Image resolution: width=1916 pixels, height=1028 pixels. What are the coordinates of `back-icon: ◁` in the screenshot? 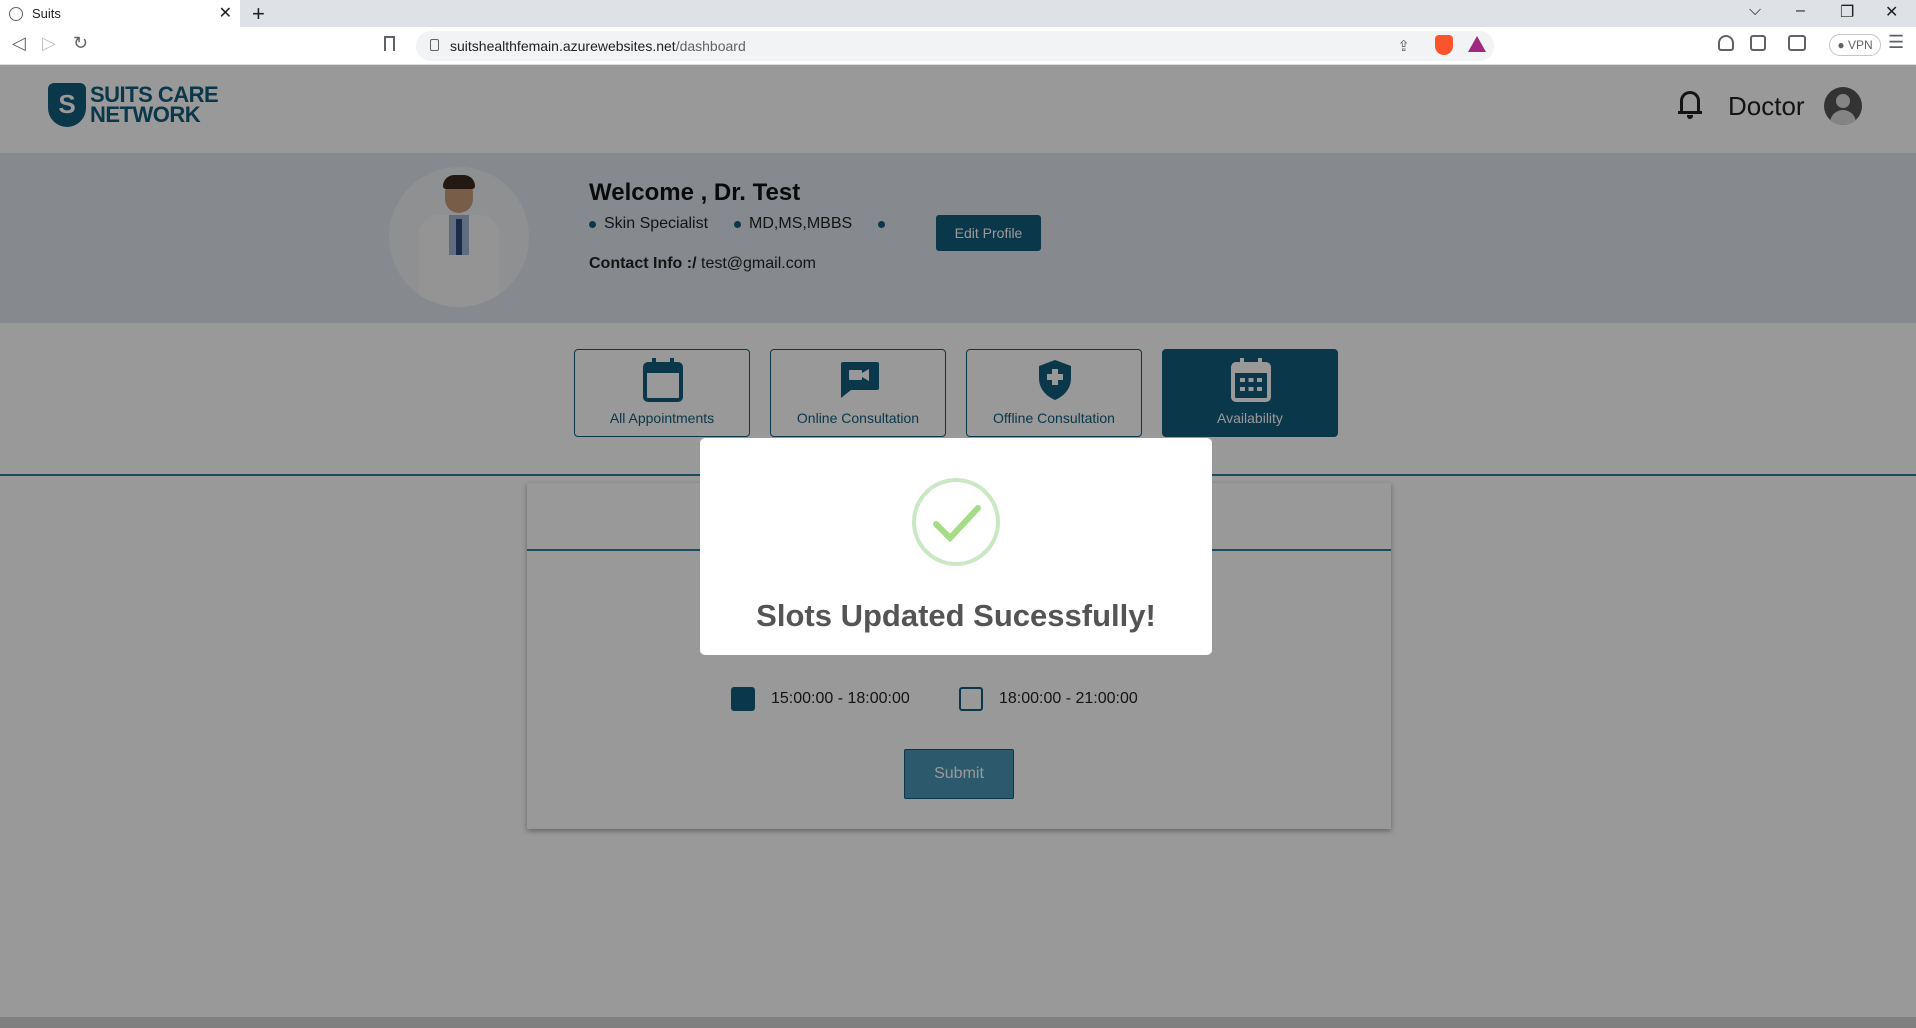 It's located at (19, 43).